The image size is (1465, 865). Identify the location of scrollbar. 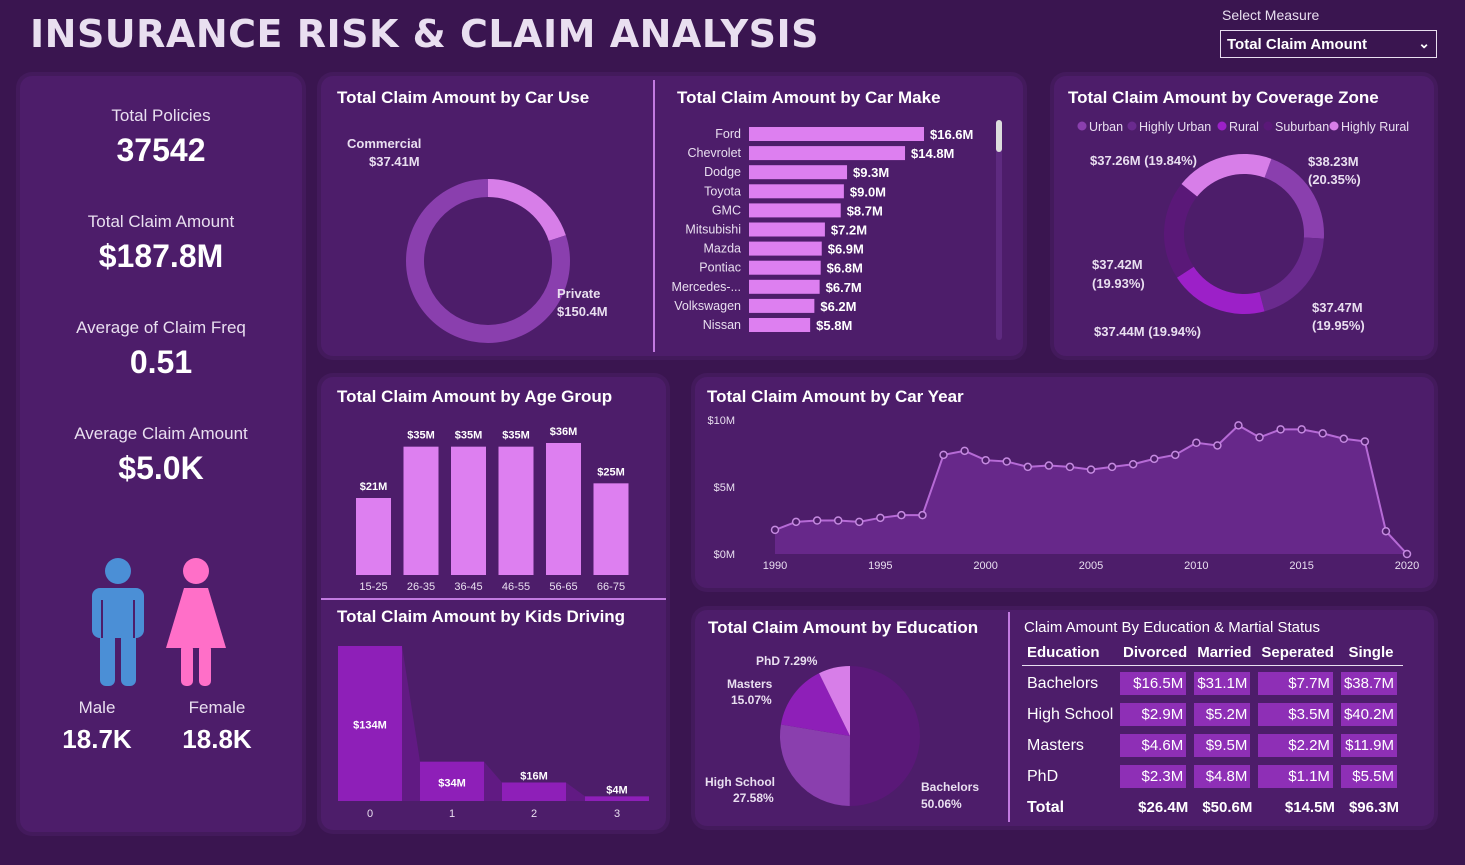
(999, 230).